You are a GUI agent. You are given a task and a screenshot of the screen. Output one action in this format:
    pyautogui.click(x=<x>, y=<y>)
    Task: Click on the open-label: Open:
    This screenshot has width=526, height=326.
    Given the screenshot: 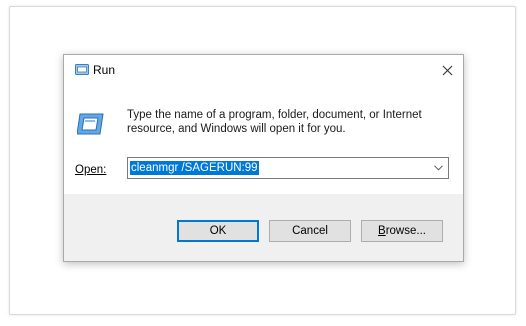 What is the action you would take?
    pyautogui.click(x=90, y=170)
    